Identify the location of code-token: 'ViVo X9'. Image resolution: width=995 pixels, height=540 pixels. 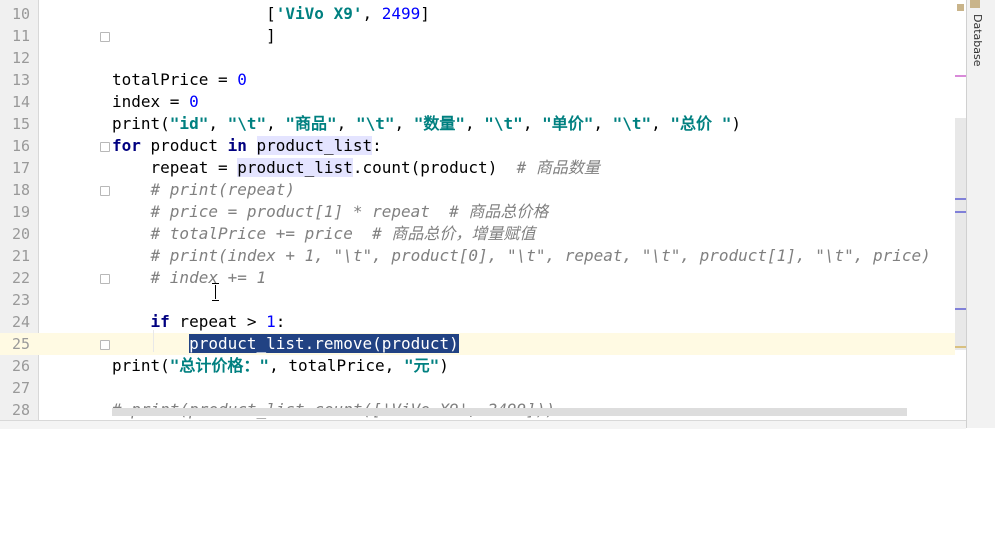
(319, 13).